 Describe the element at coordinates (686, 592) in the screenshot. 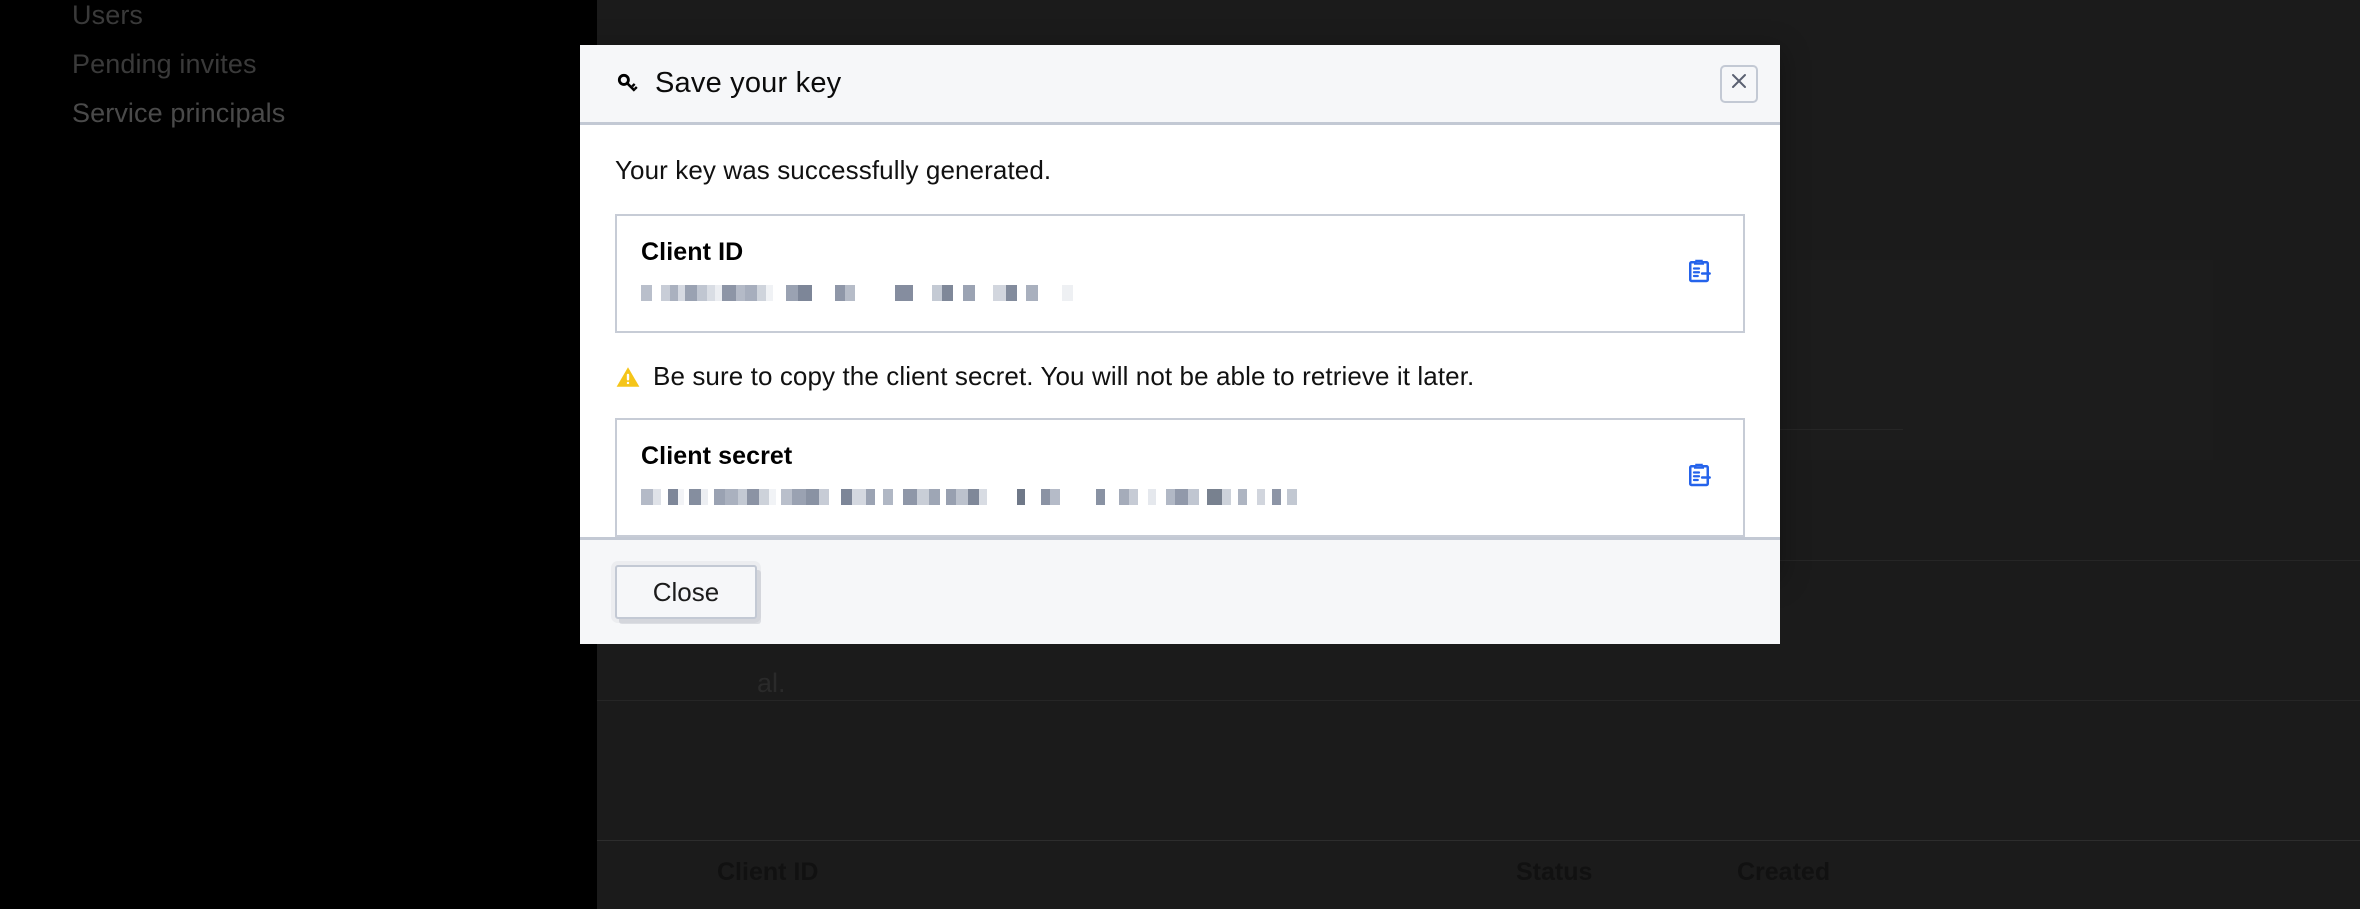

I see `close-button: Close` at that location.